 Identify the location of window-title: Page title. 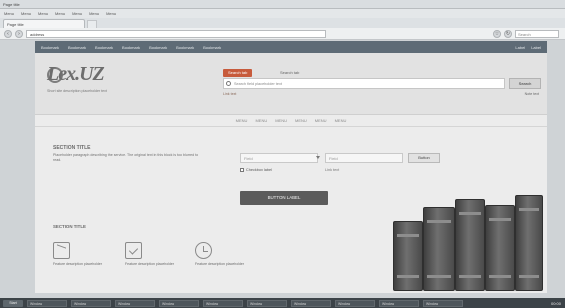
(11, 4).